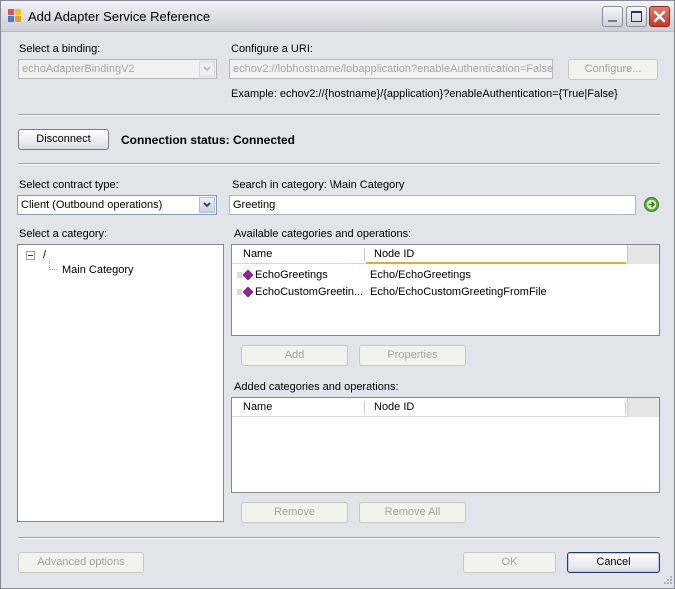 The width and height of the screenshot is (675, 589). Describe the element at coordinates (208, 140) in the screenshot. I see `connection-status: Connection status: Connected` at that location.